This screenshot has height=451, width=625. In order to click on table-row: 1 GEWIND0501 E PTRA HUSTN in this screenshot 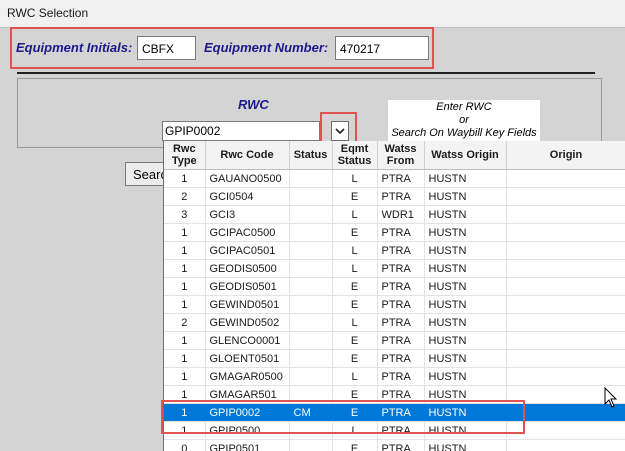, I will do `click(394, 304)`.